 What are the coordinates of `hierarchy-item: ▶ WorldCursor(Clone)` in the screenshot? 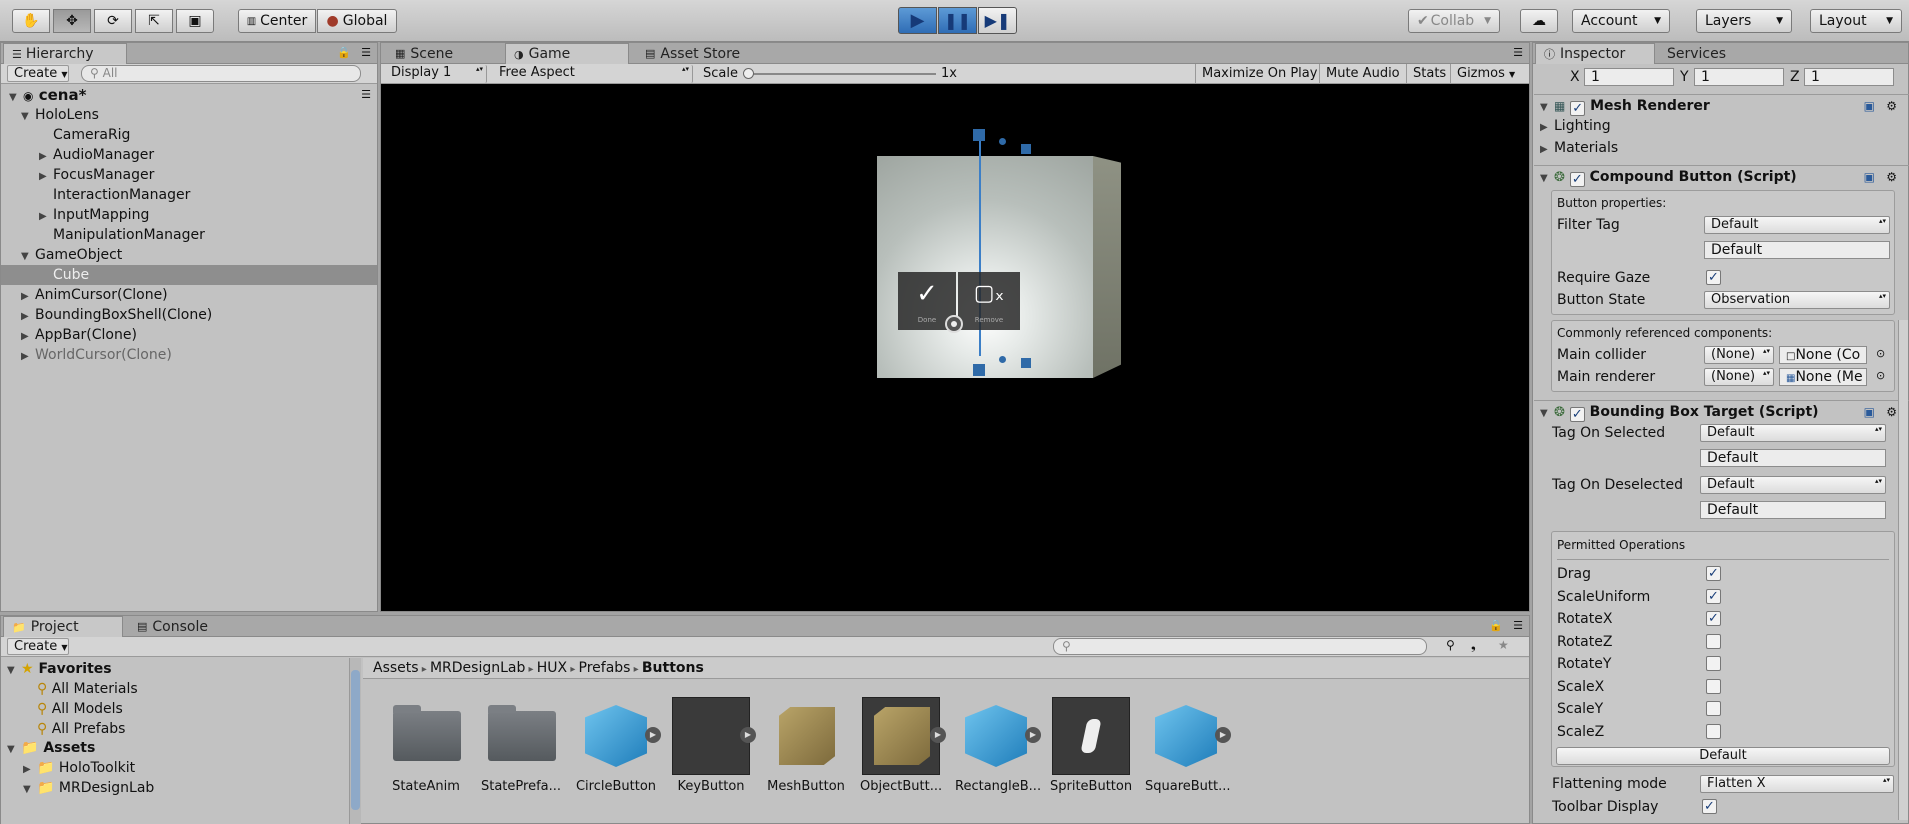 It's located at (189, 355).